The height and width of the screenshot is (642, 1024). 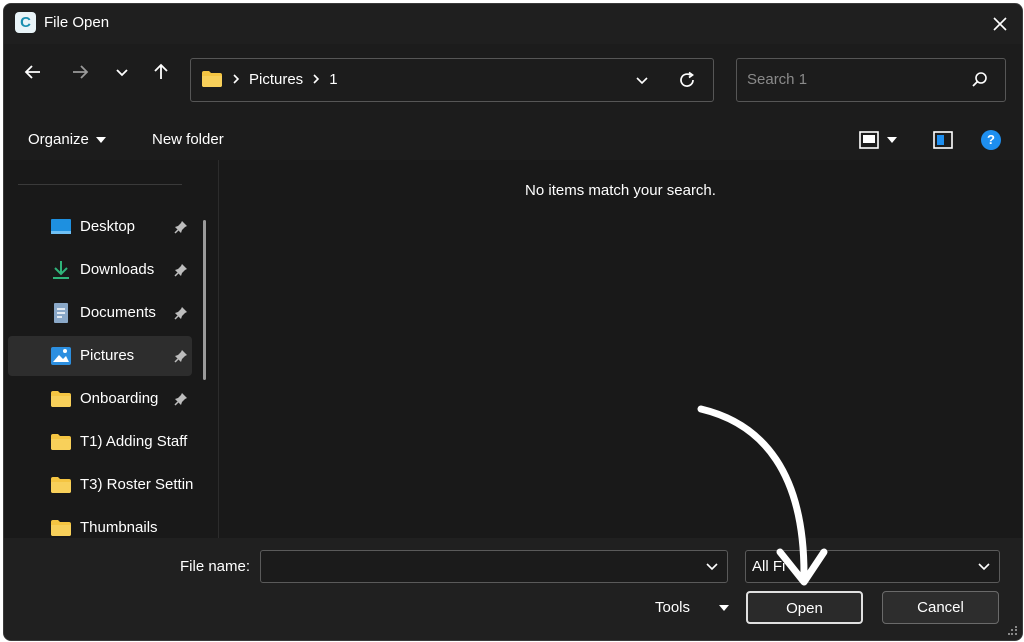 I want to click on file-type-select: All Fi, so click(x=872, y=566).